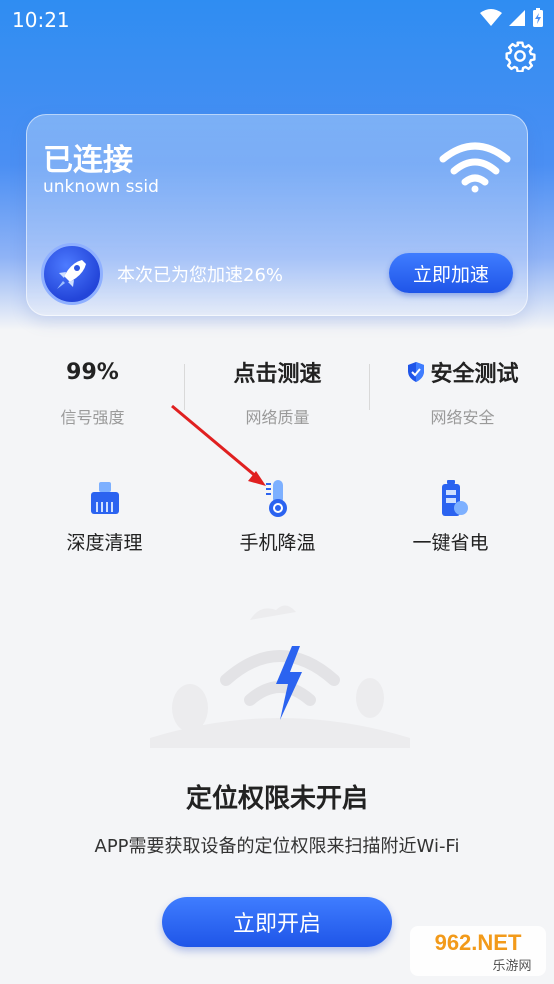  I want to click on no-wifi-illustration, so click(280, 676).